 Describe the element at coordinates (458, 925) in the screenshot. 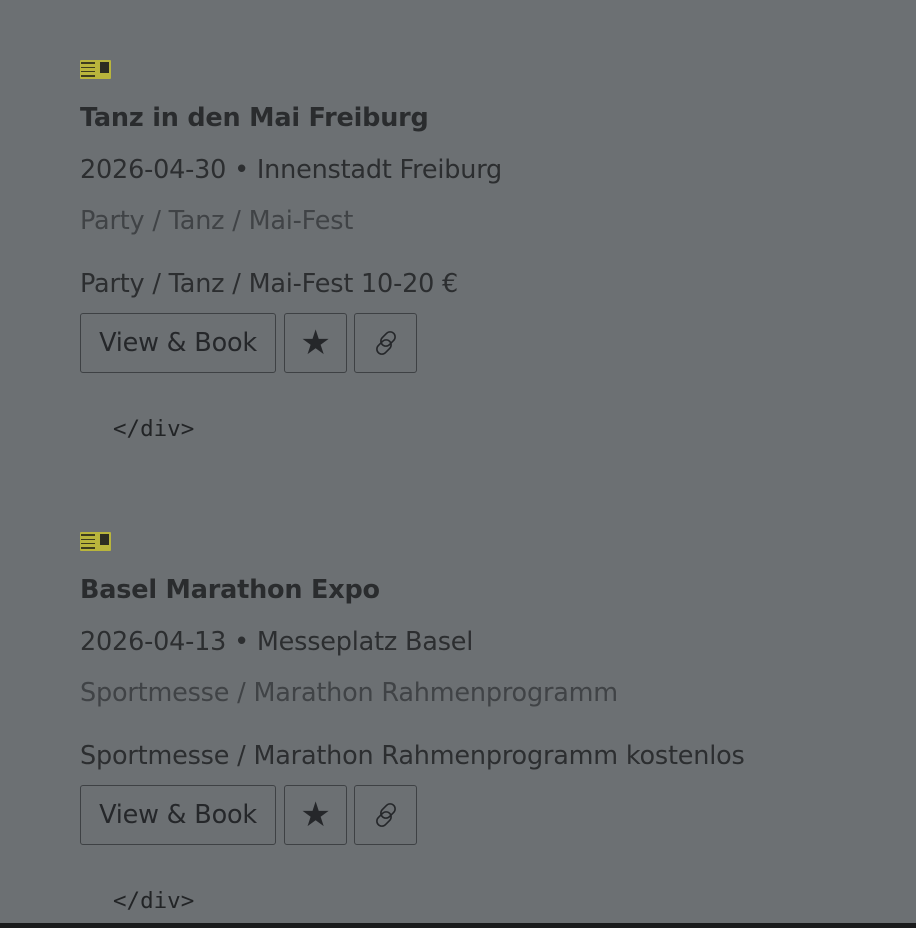

I see `bottom-edge-bar` at that location.